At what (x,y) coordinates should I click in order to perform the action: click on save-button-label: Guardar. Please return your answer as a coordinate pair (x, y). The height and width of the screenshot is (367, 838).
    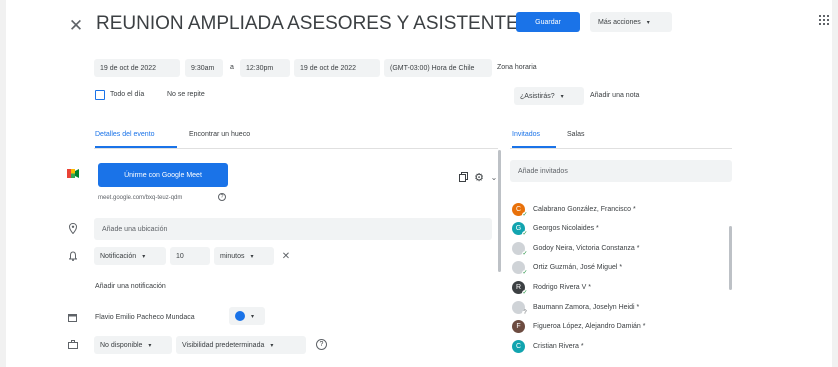
    Looking at the image, I should click on (548, 22).